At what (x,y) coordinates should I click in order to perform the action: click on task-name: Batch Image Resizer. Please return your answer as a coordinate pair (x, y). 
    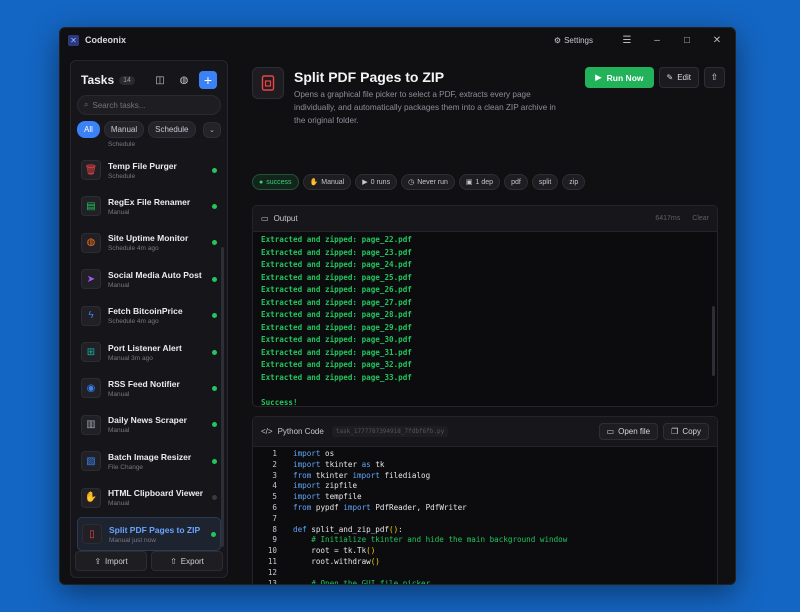
    Looking at the image, I should click on (150, 456).